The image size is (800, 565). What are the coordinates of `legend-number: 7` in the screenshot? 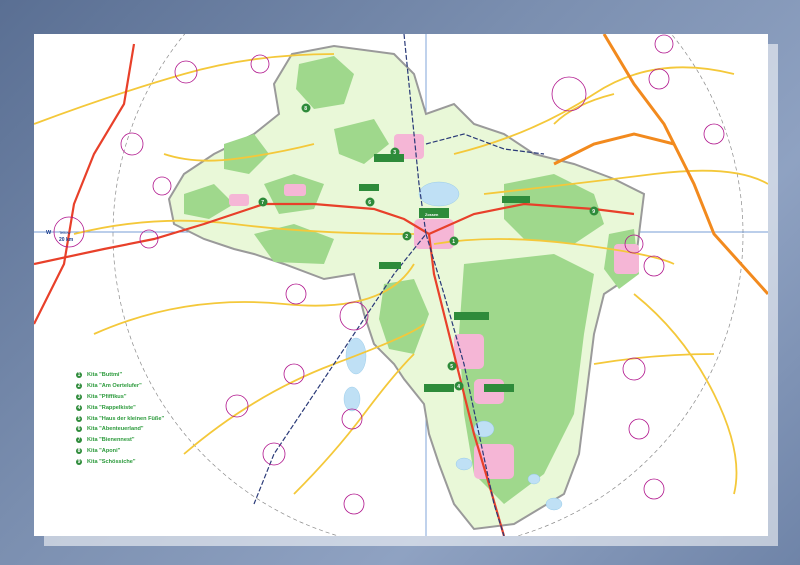 It's located at (79, 440).